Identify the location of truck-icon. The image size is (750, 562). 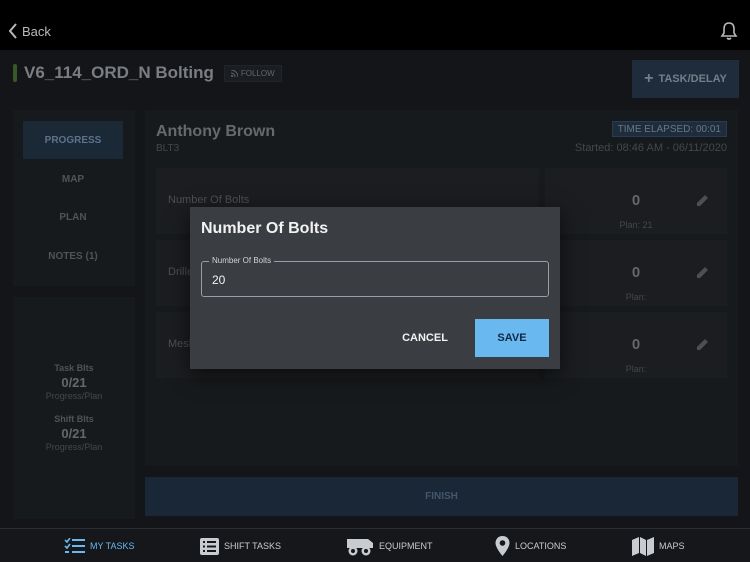
(360, 546).